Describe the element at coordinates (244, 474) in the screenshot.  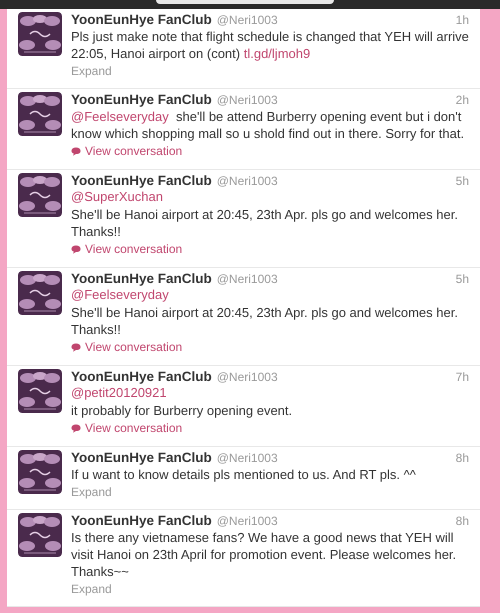
I see `tweet-text: If u want to know details pls mentioned to us. And RT pls. ^^` at that location.